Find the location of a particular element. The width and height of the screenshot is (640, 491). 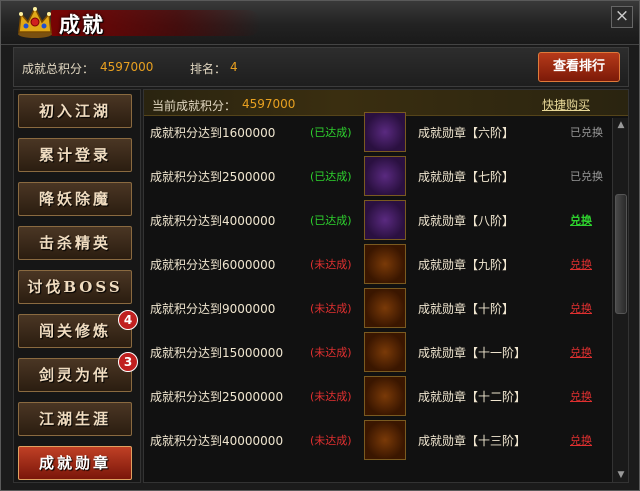

requirement-text: 成就积分达到4000000 is located at coordinates (213, 221).